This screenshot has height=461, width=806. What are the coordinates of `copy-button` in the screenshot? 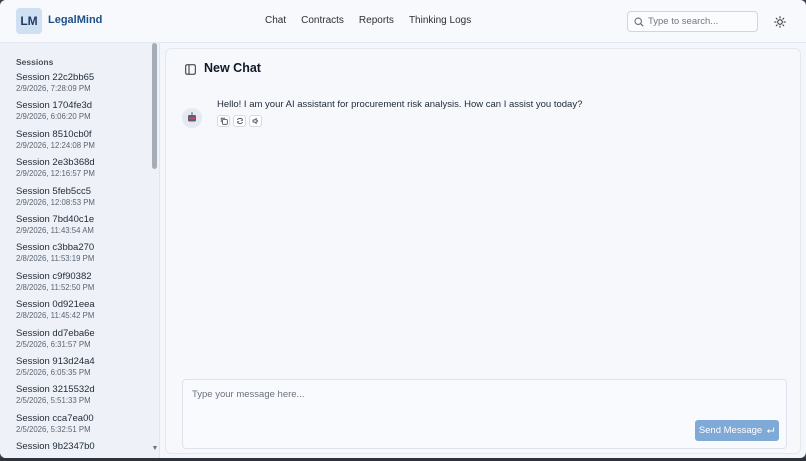 It's located at (223, 121).